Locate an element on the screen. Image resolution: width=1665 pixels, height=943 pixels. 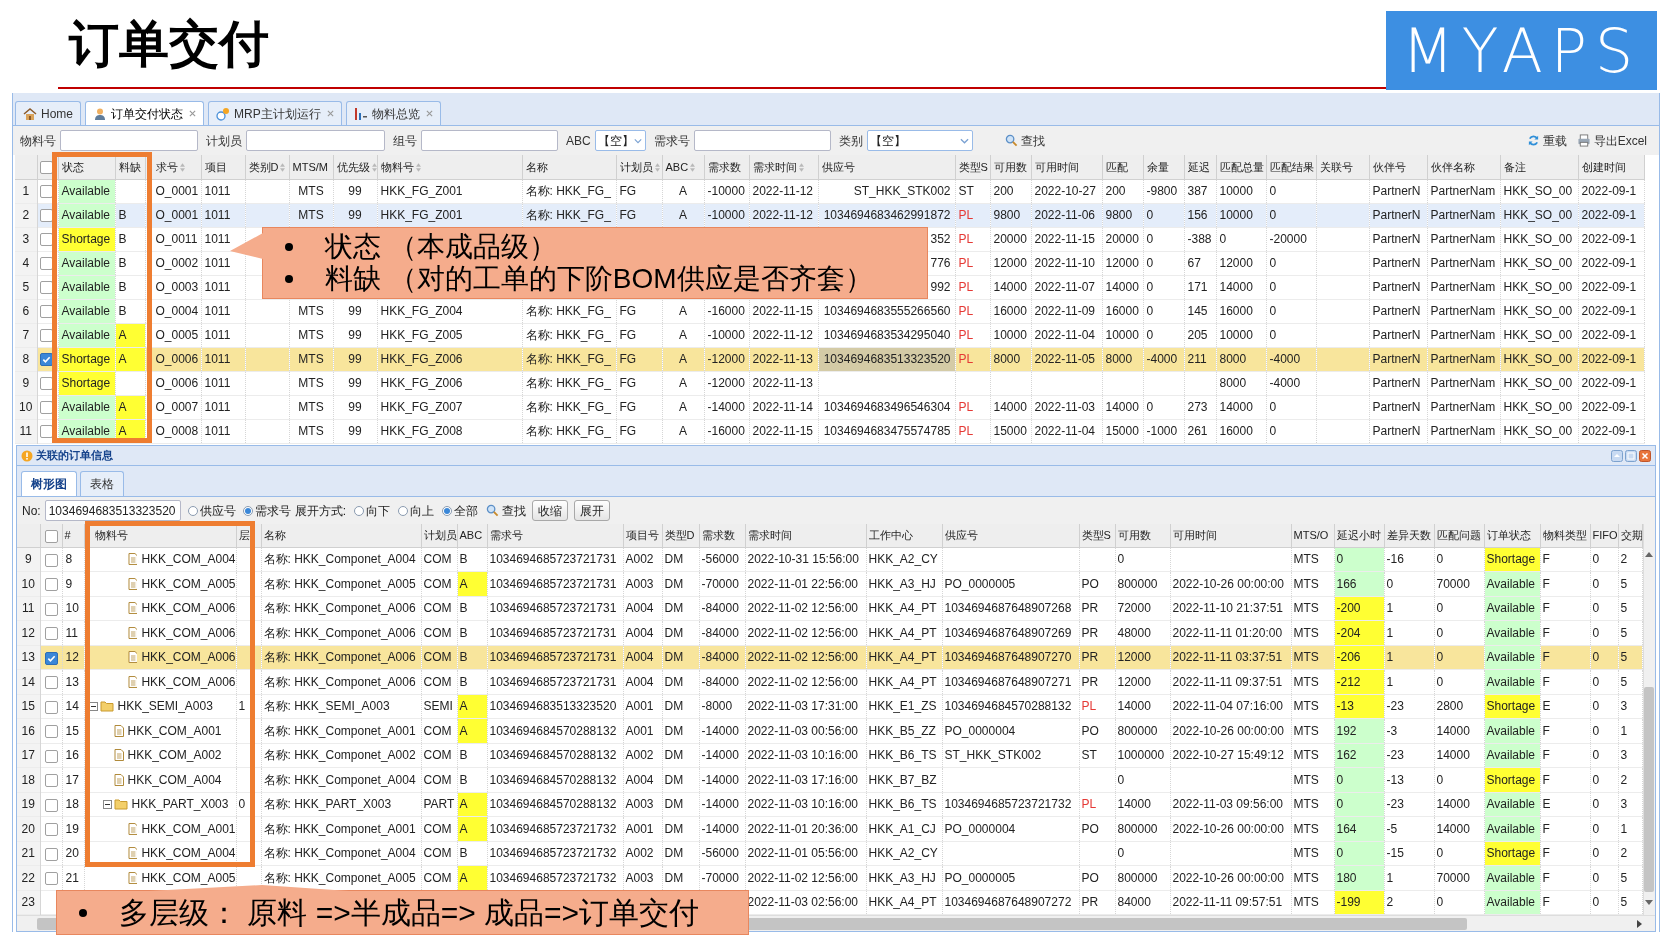
radio-button: 全部 is located at coordinates (460, 510).